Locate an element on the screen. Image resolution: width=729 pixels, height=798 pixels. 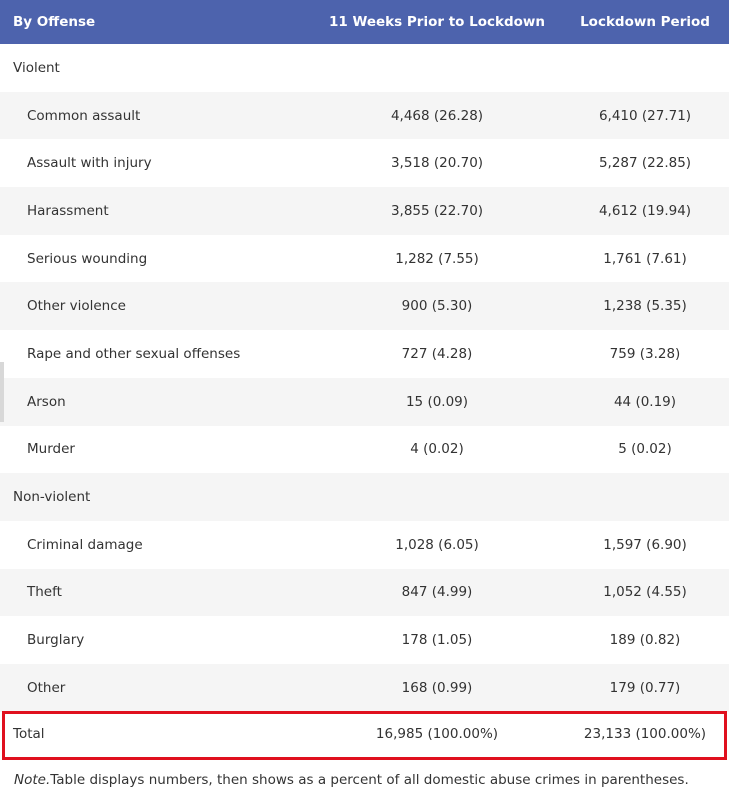
category-row: Non-violent is located at coordinates (364, 497).